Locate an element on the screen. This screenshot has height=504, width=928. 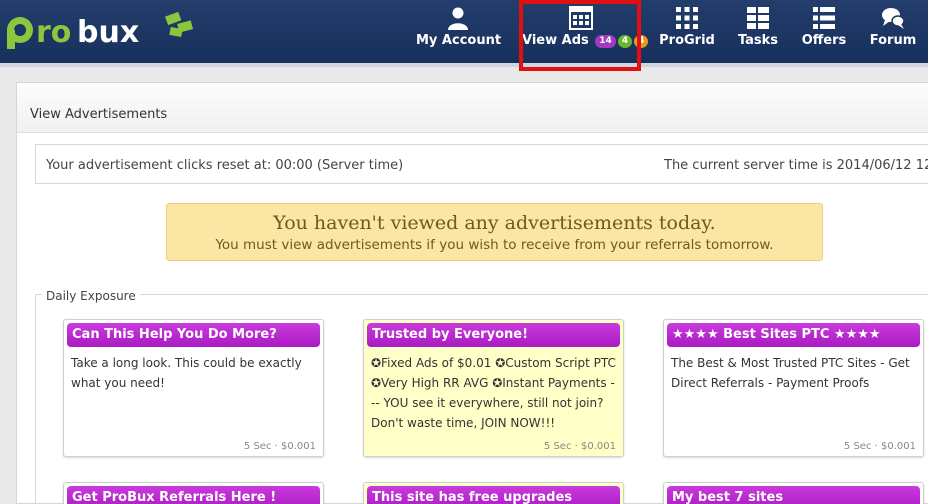
panel-header: View Advertisements is located at coordinates (472, 108).